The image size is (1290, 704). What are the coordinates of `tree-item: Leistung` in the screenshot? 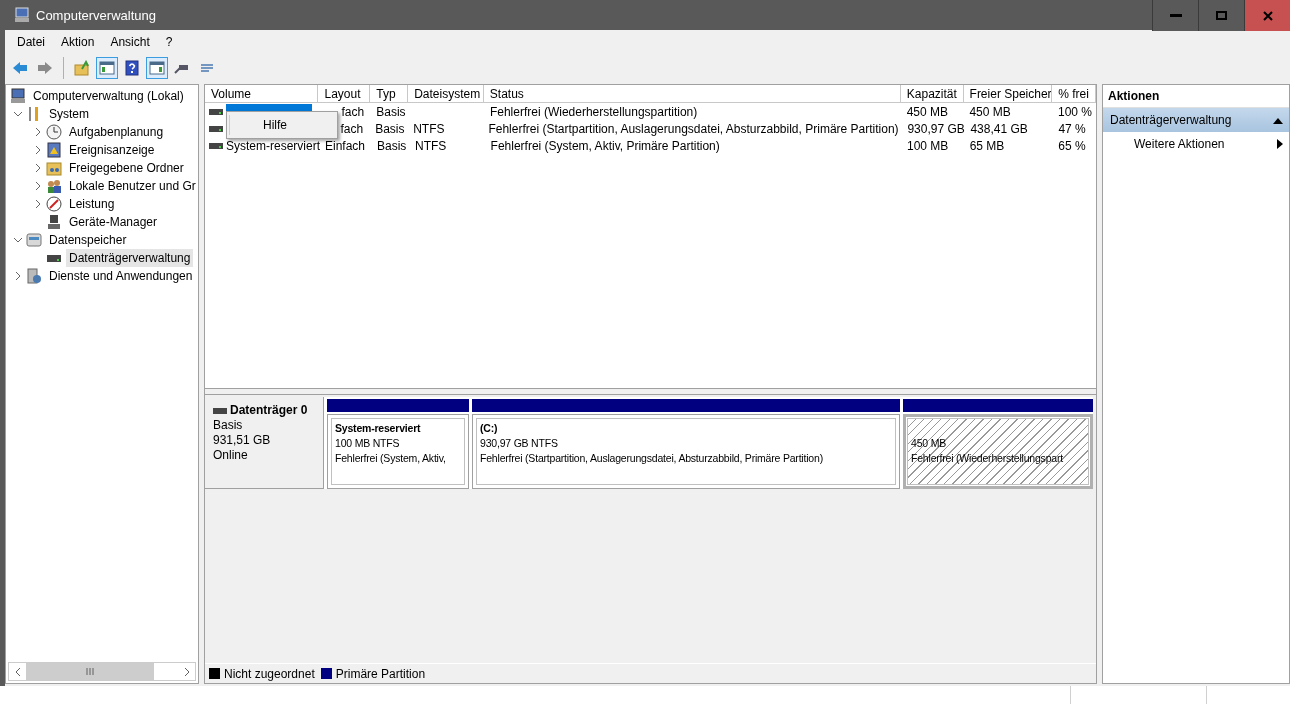 It's located at (92, 204).